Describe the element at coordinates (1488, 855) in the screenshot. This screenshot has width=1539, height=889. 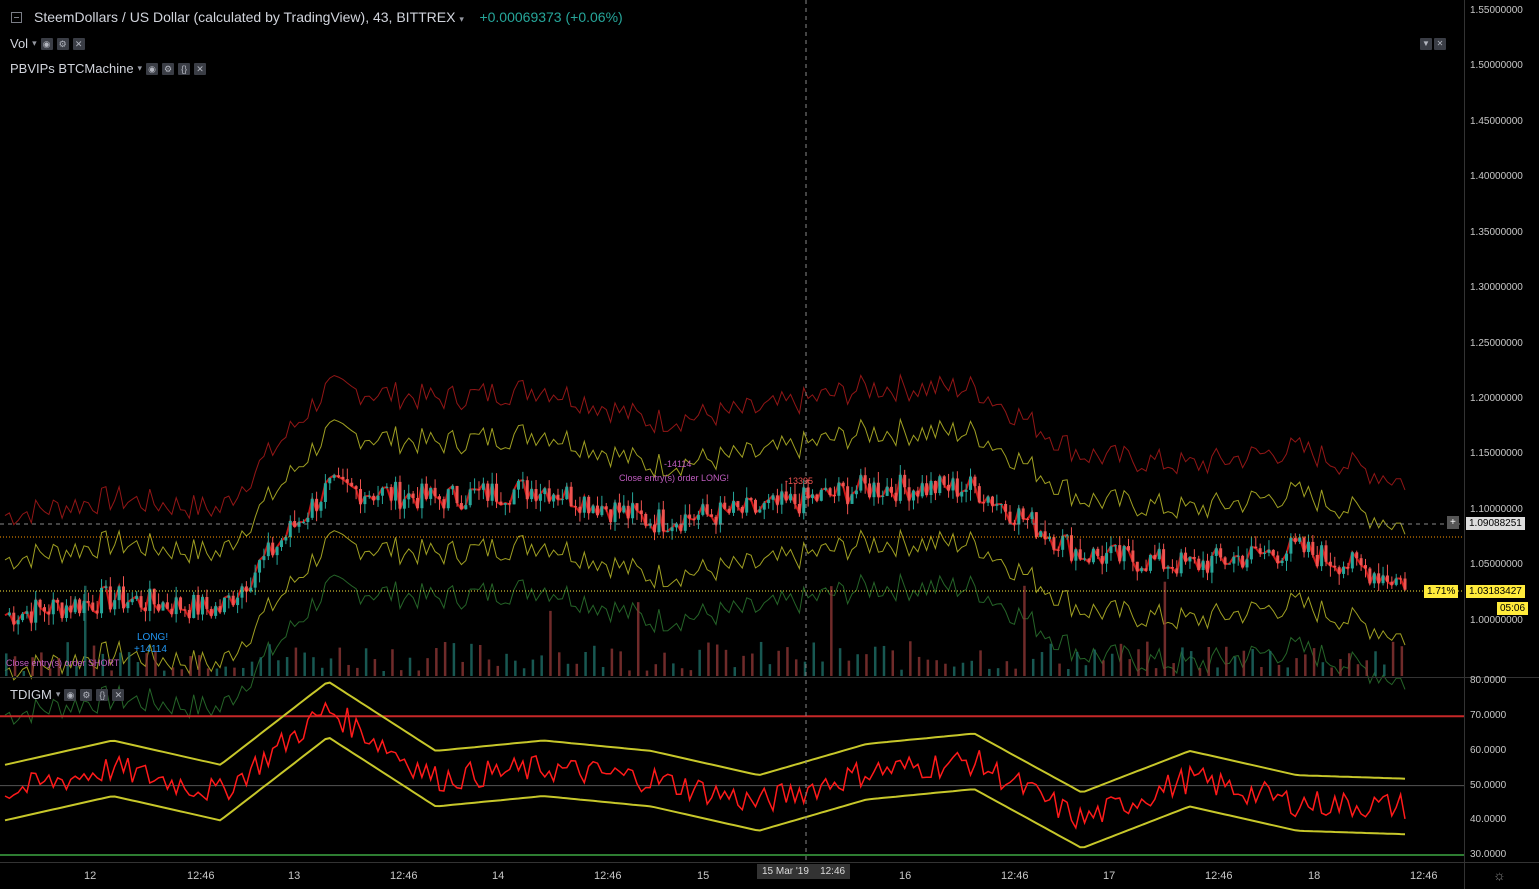
I see `osc-axis-label: 30.0000` at that location.